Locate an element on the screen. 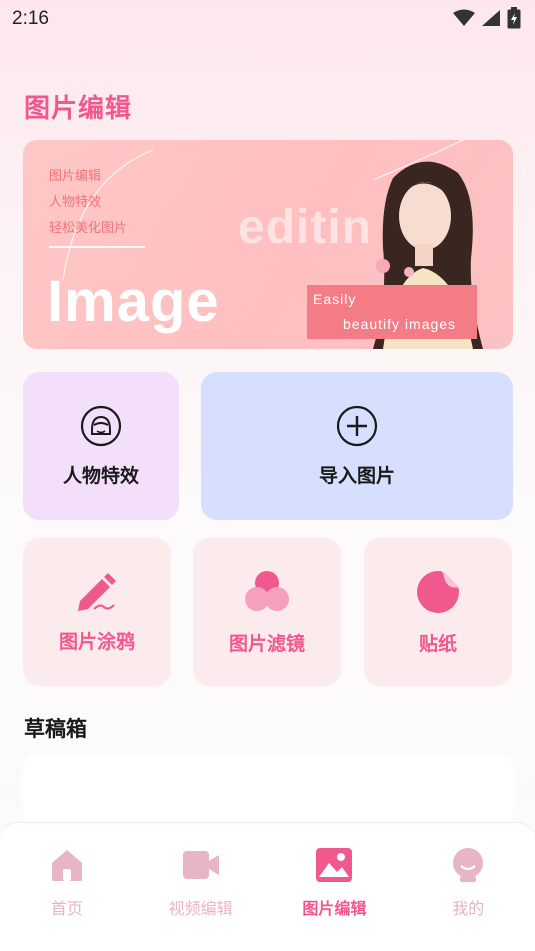  wifi-icon is located at coordinates (464, 17).